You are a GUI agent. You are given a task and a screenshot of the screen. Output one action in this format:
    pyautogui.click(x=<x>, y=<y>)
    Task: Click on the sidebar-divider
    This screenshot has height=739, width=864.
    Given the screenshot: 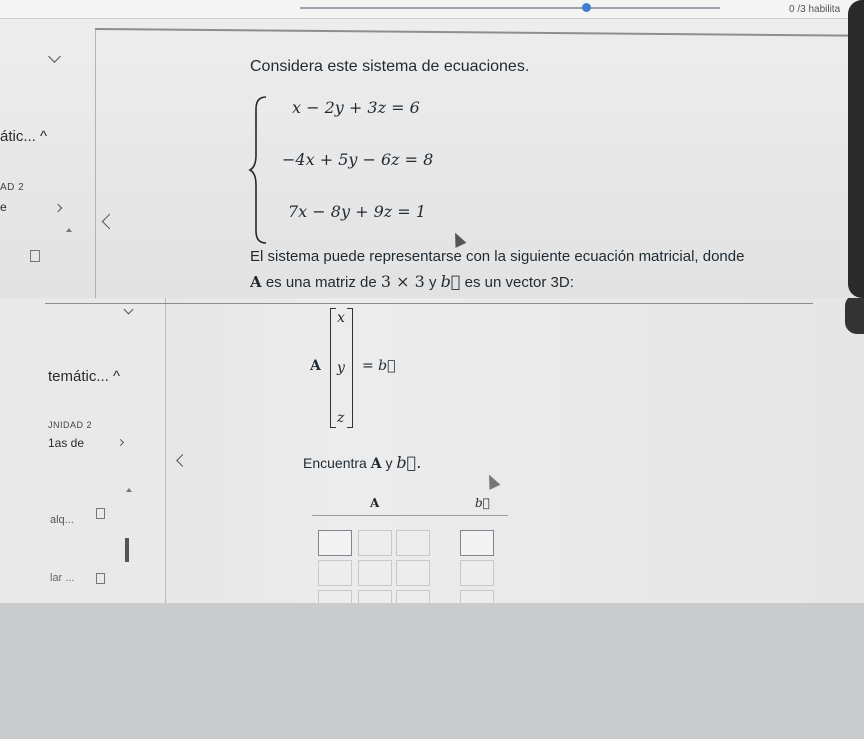 What is the action you would take?
    pyautogui.click(x=95, y=164)
    